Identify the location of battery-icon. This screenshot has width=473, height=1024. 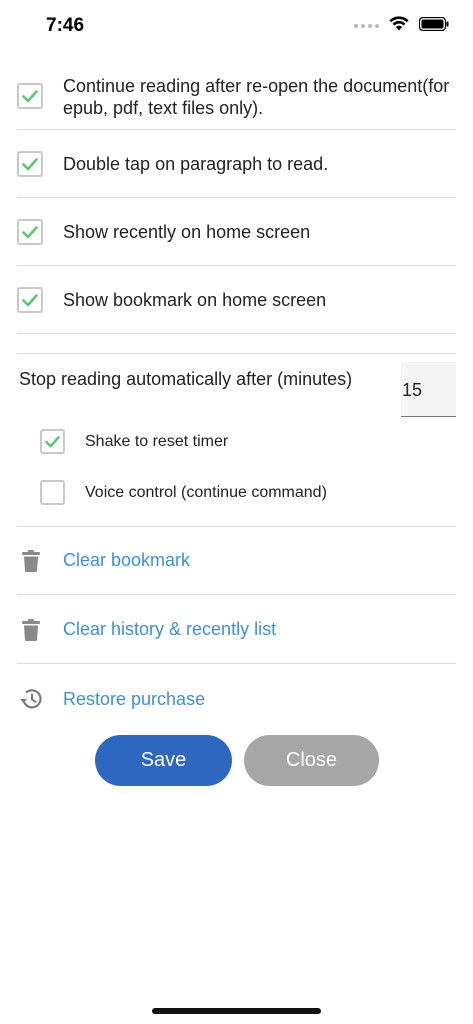
(434, 23).